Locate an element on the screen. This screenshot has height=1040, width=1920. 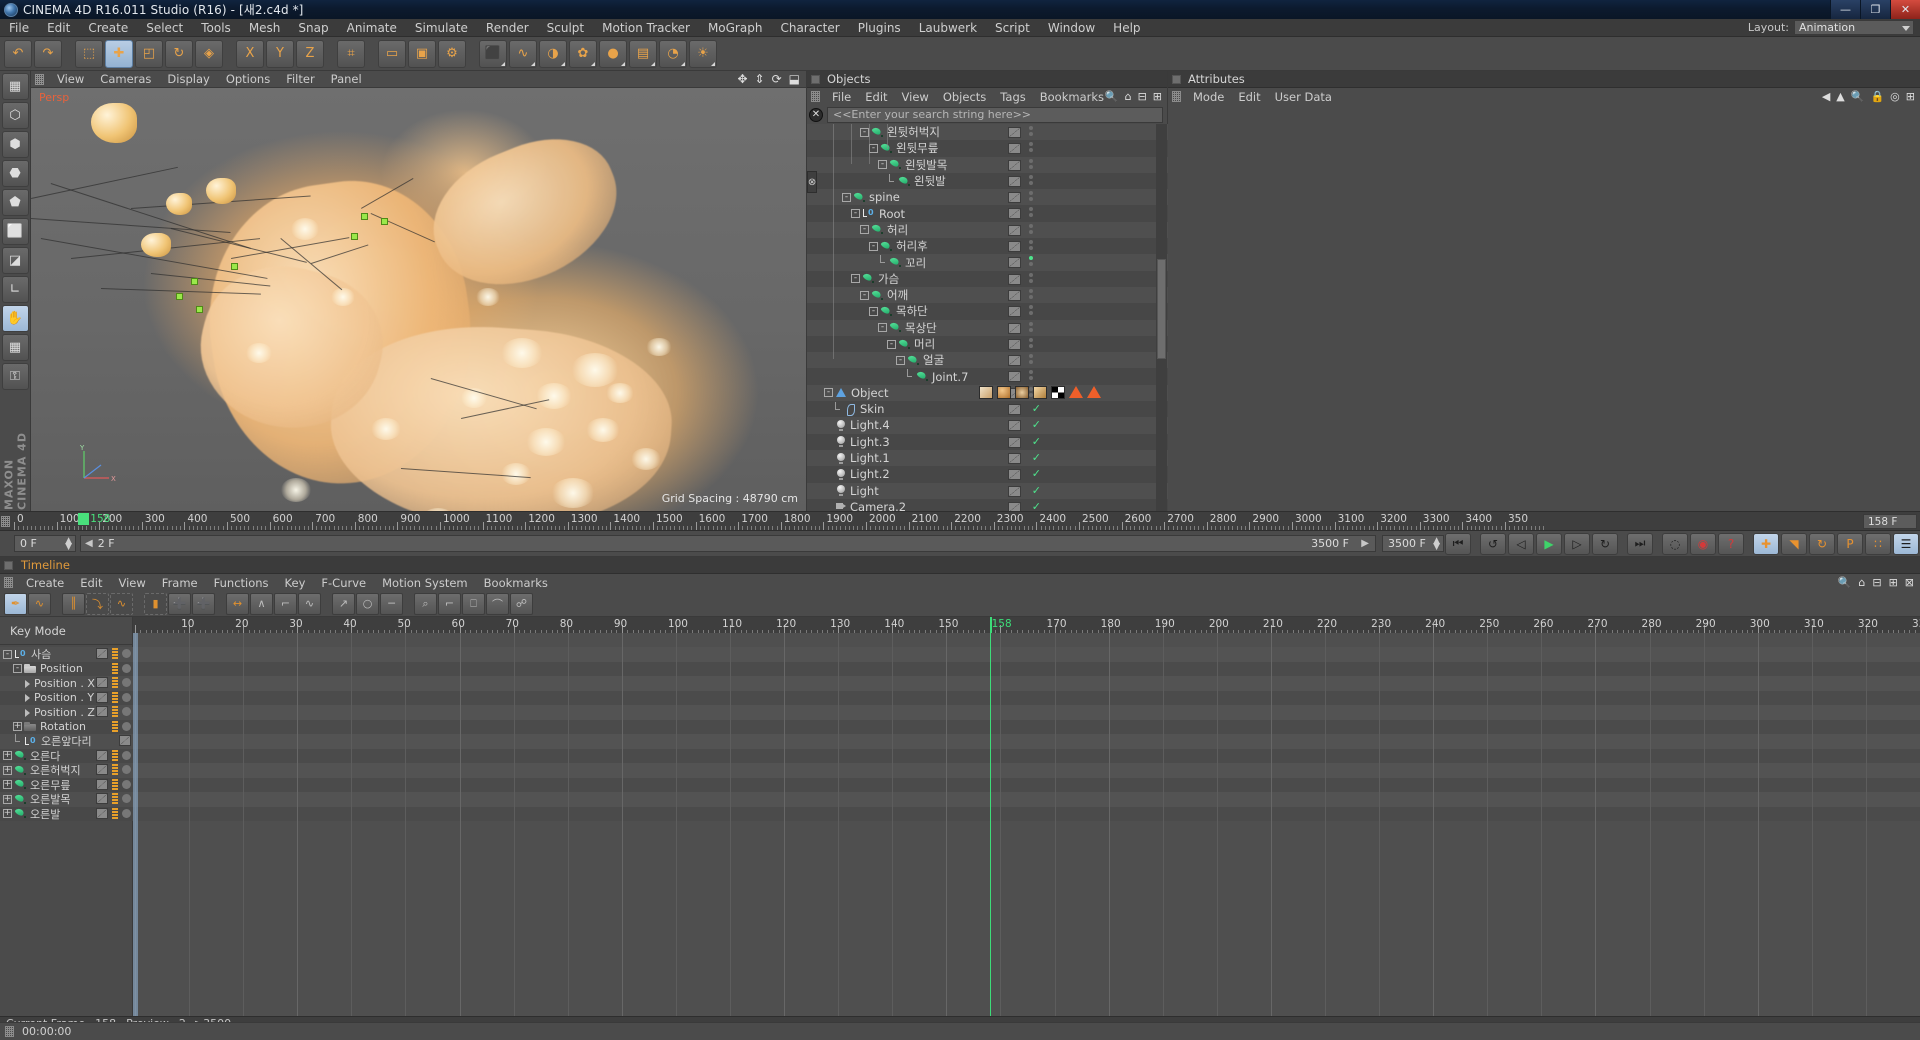
maximize-view-icon: ⬓ is located at coordinates (794, 79).